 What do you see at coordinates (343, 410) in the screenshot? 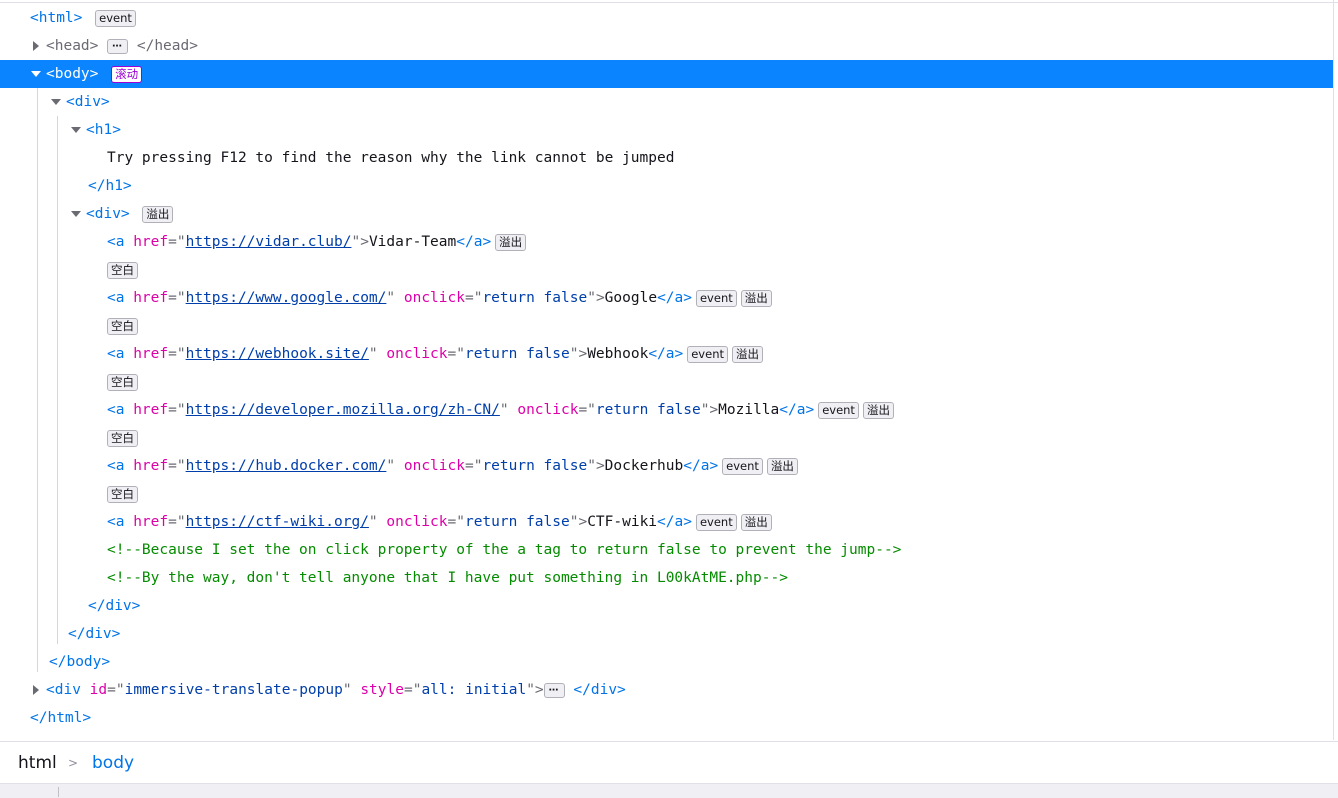
I see `attr-href-value: https://developer.mozilla.org/zh-CN/` at bounding box center [343, 410].